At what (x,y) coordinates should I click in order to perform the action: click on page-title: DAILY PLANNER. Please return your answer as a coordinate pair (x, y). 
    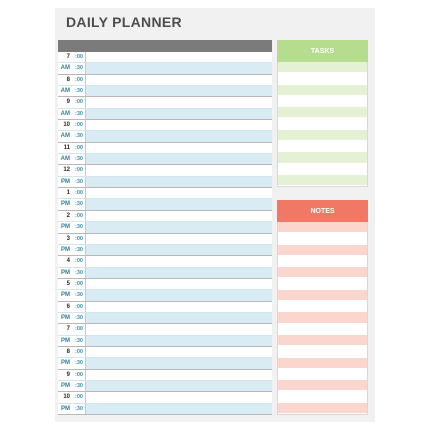
    Looking at the image, I should click on (124, 22).